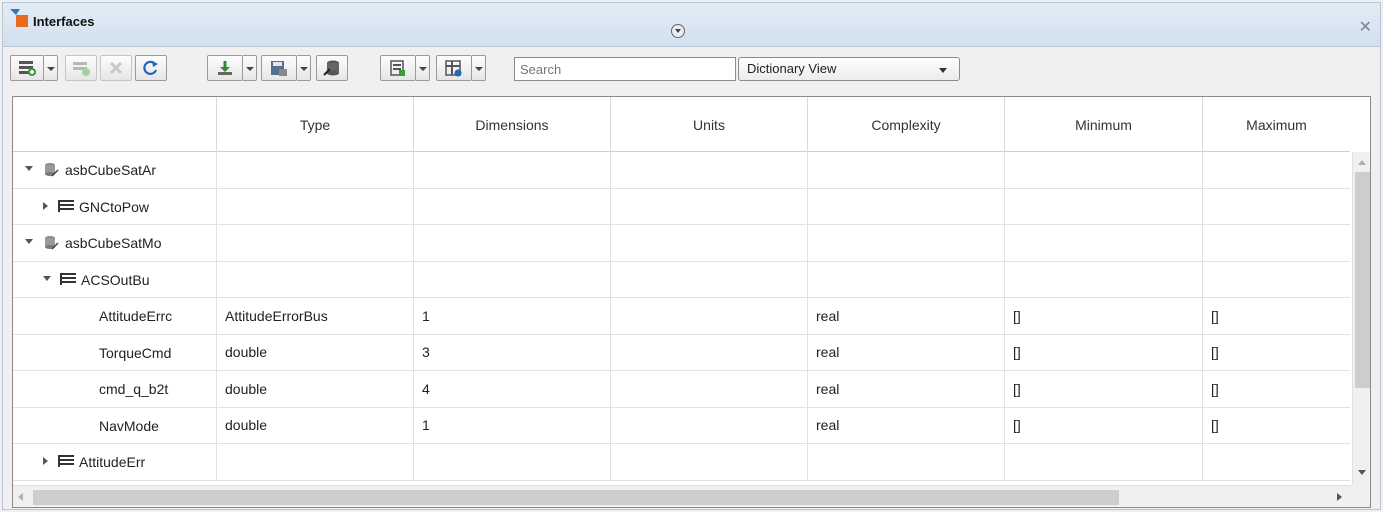  What do you see at coordinates (315, 124) in the screenshot?
I see `column-header-type: Type` at bounding box center [315, 124].